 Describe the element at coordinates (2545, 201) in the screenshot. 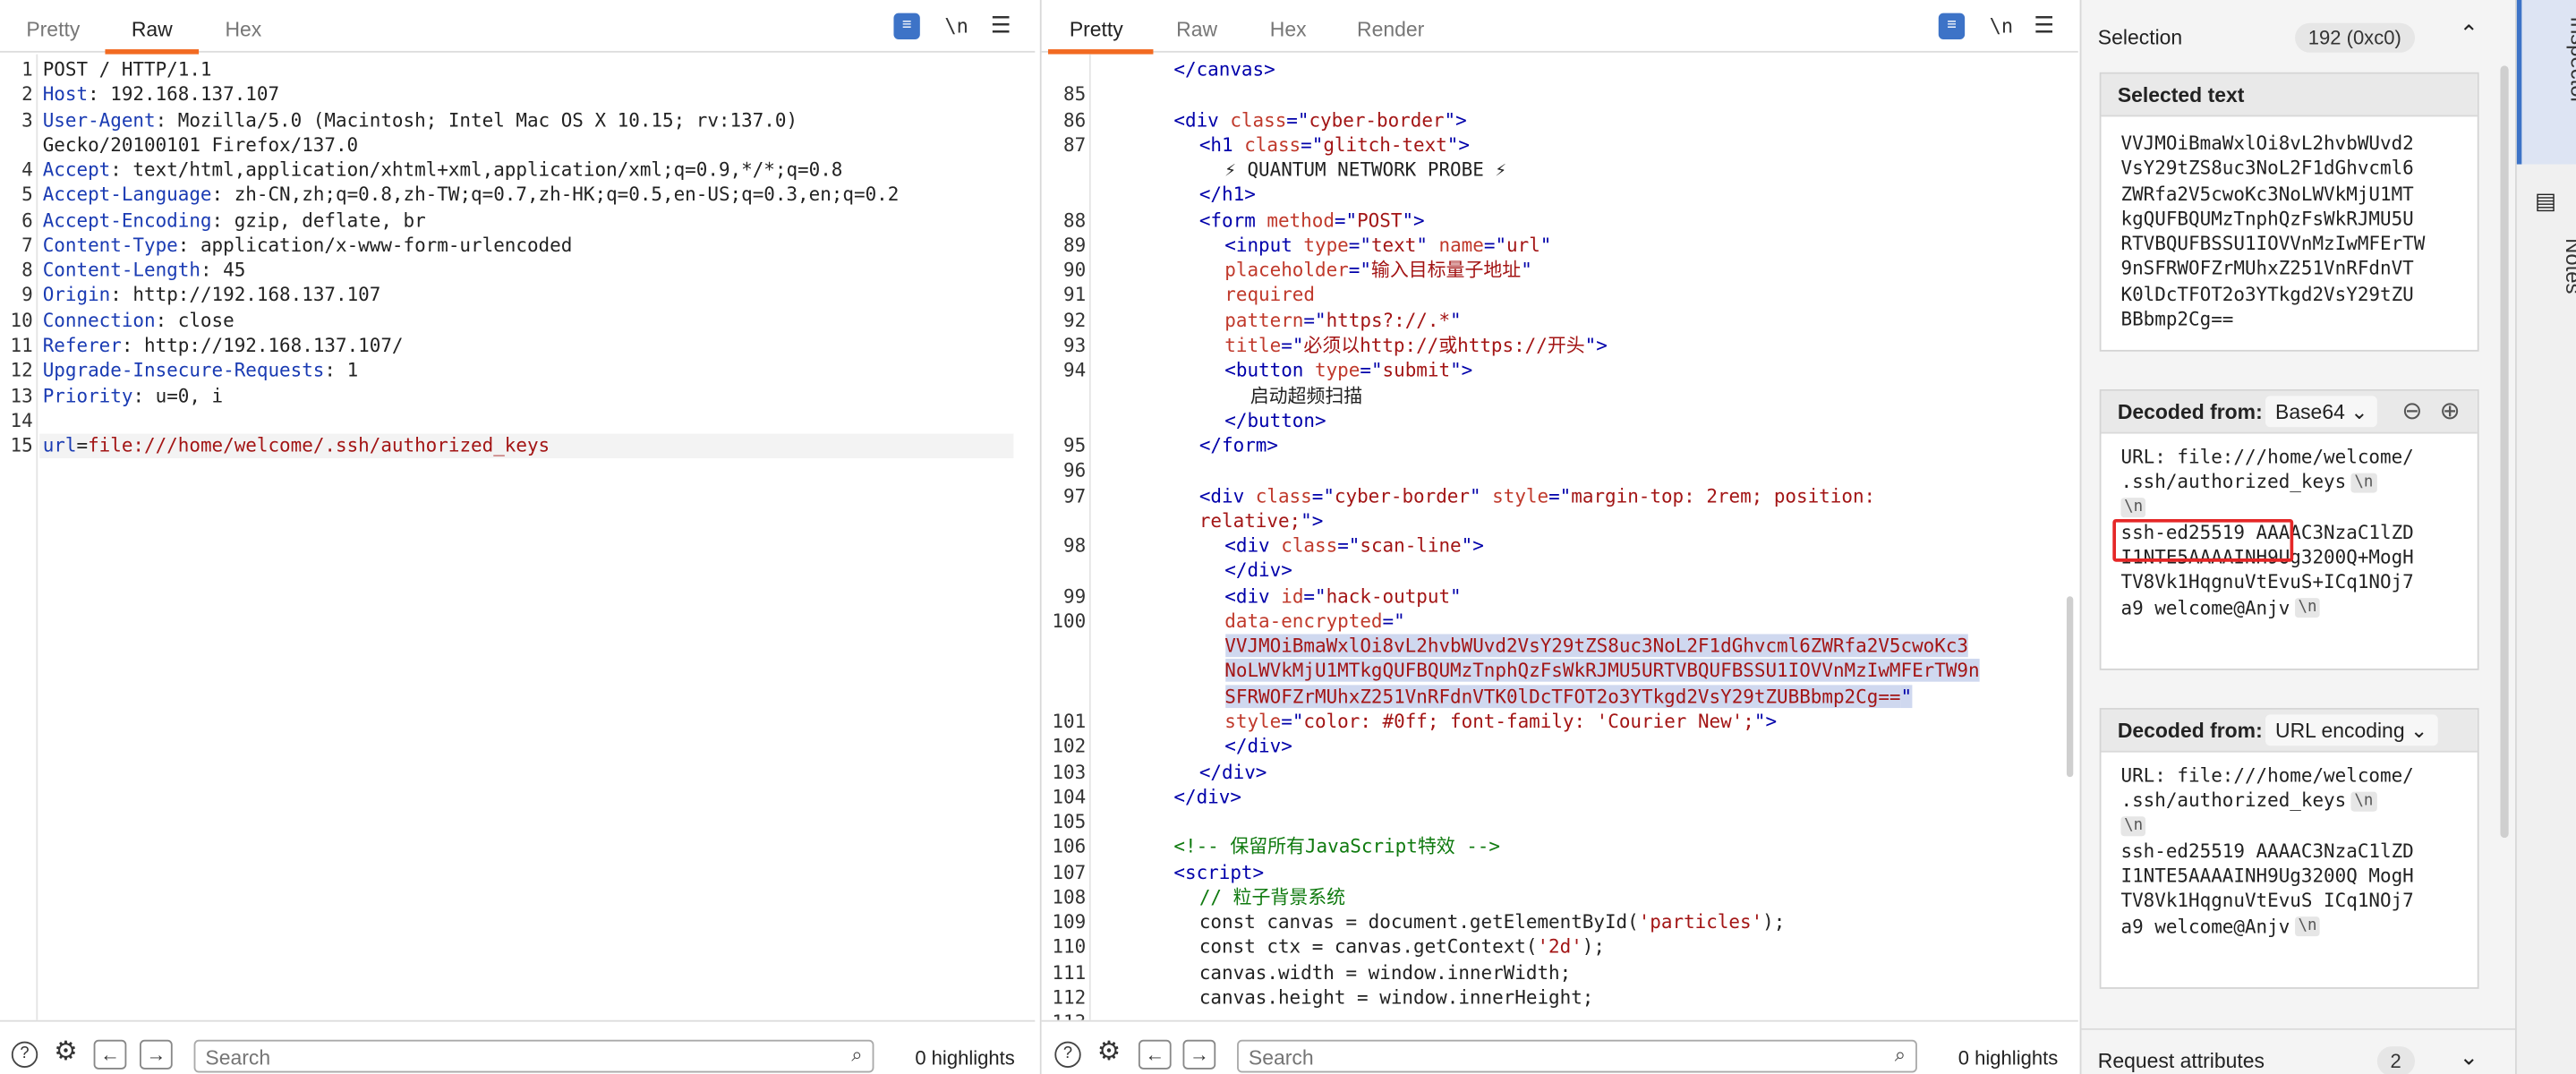

I see `notes-icon: ▤` at that location.